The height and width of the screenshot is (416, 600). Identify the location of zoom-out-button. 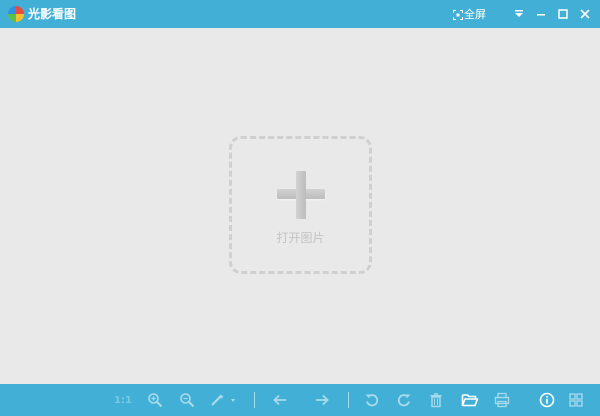
(187, 400).